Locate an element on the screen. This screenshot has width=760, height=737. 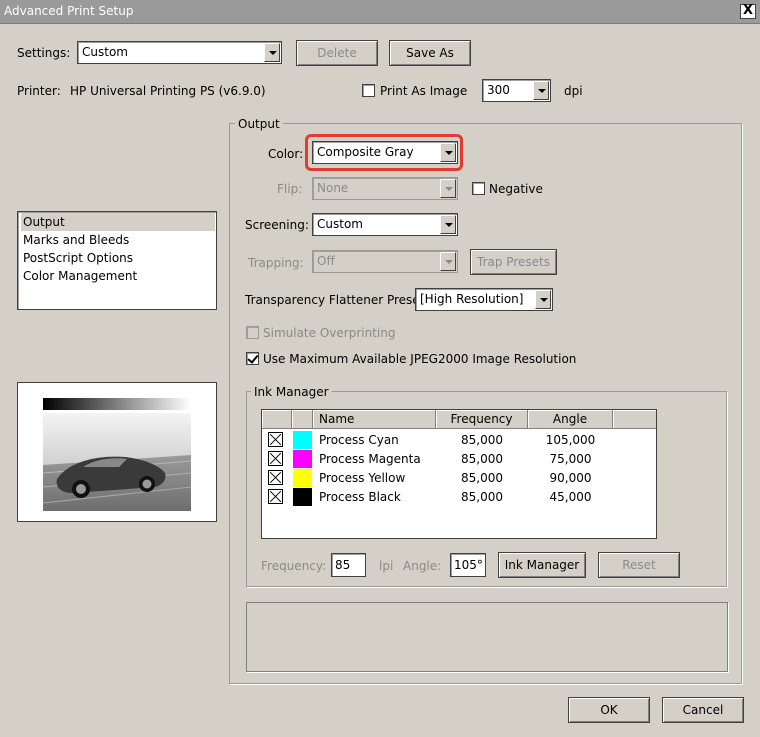
ink-swatch-magenta is located at coordinates (302, 459).